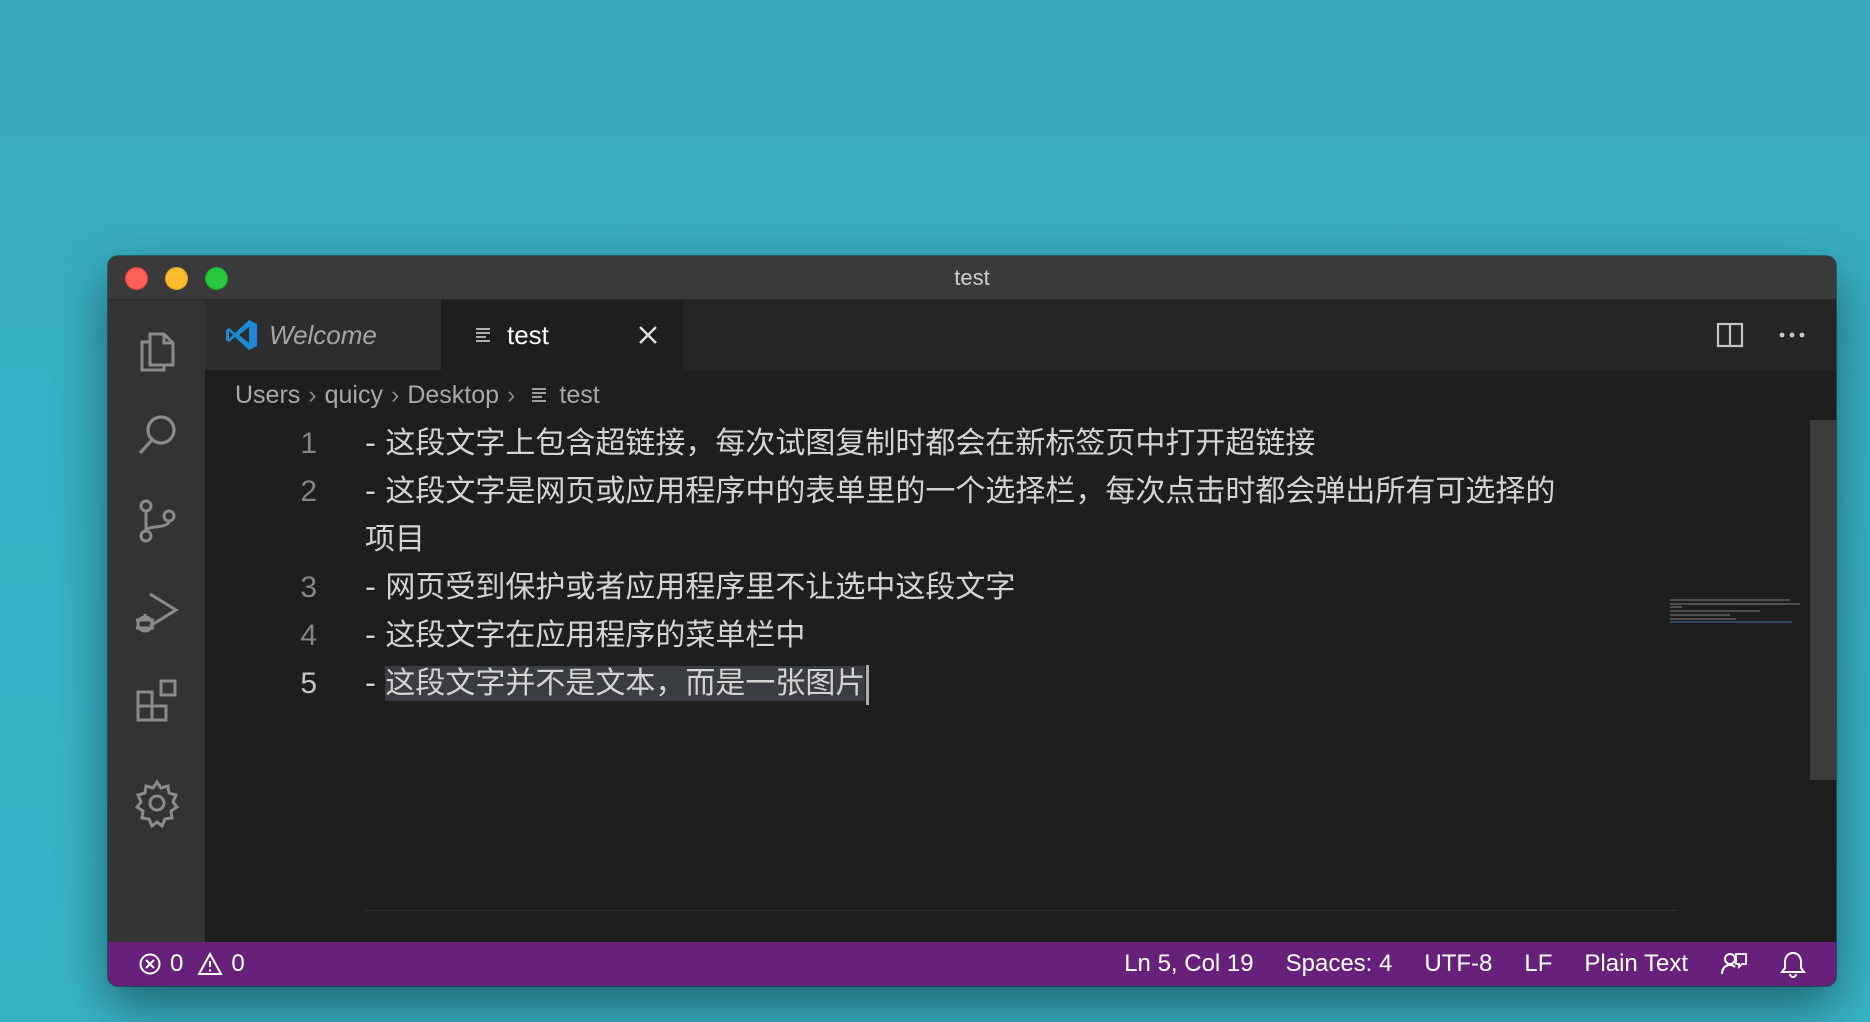 The width and height of the screenshot is (1870, 1022). I want to click on problems-indicator: 0 0, so click(176, 964).